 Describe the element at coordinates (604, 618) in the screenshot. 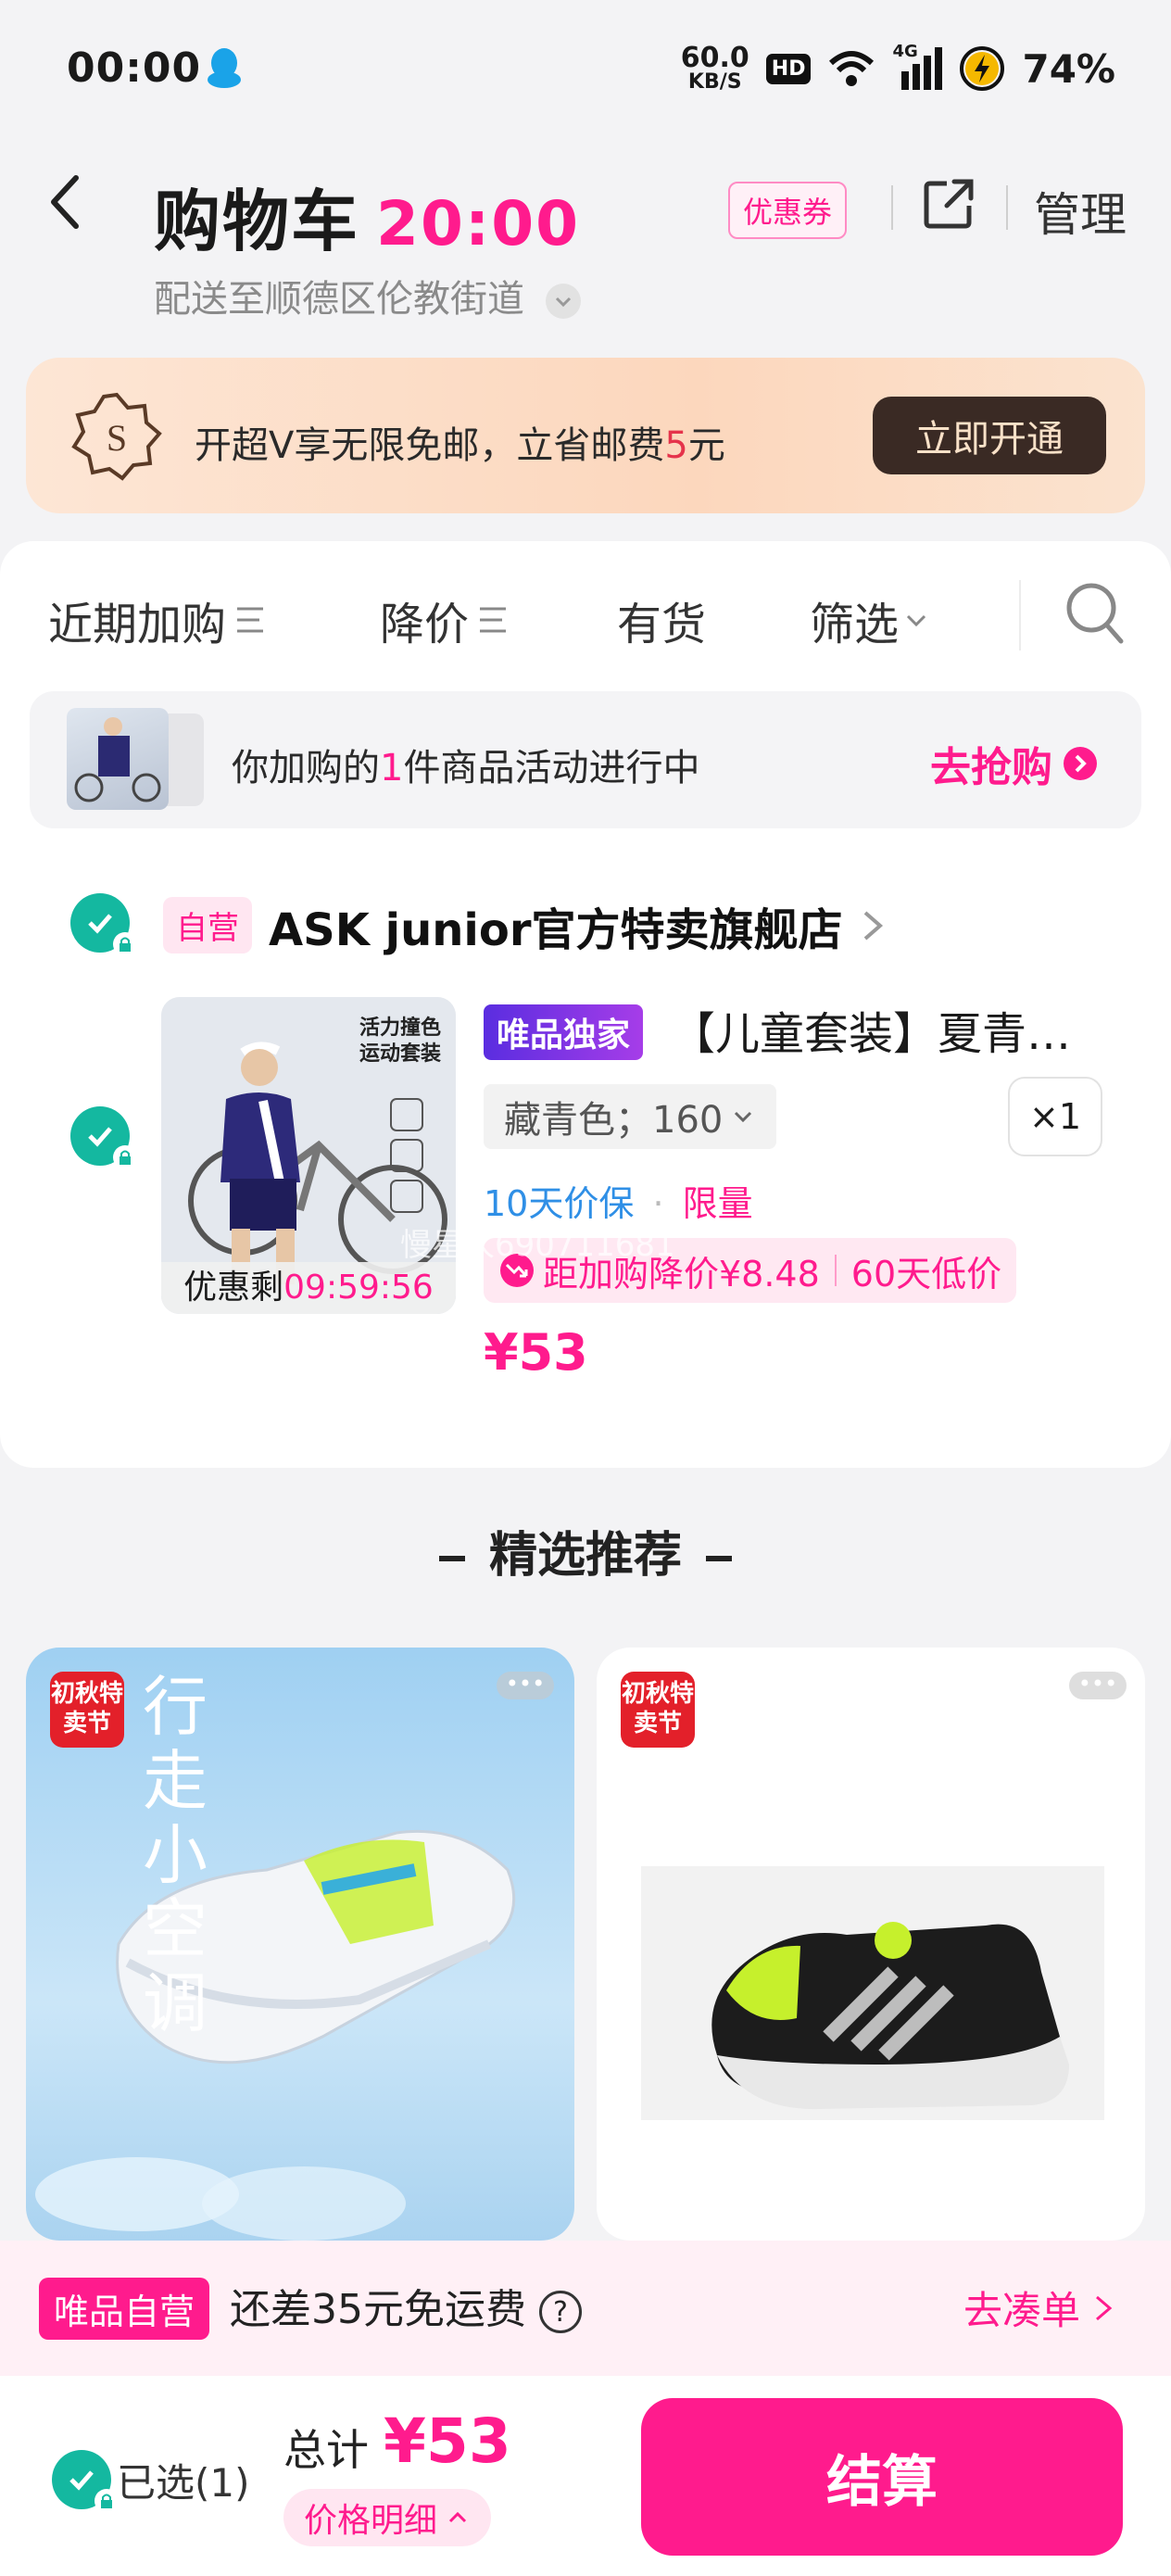

I see `filter-bar: 近期加购 降价 有货 筛选` at that location.